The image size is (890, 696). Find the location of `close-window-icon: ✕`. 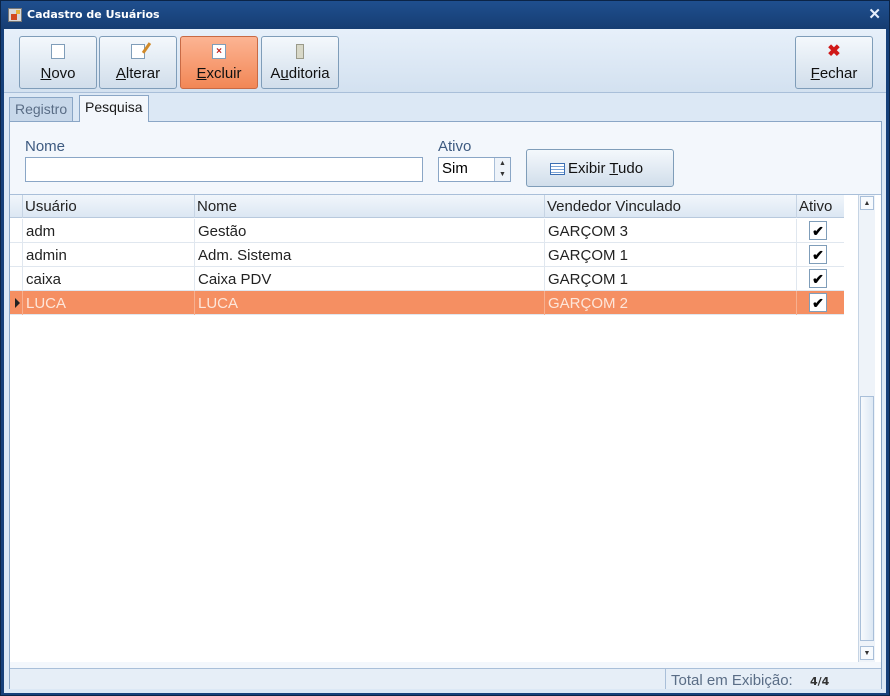

close-window-icon: ✕ is located at coordinates (874, 14).